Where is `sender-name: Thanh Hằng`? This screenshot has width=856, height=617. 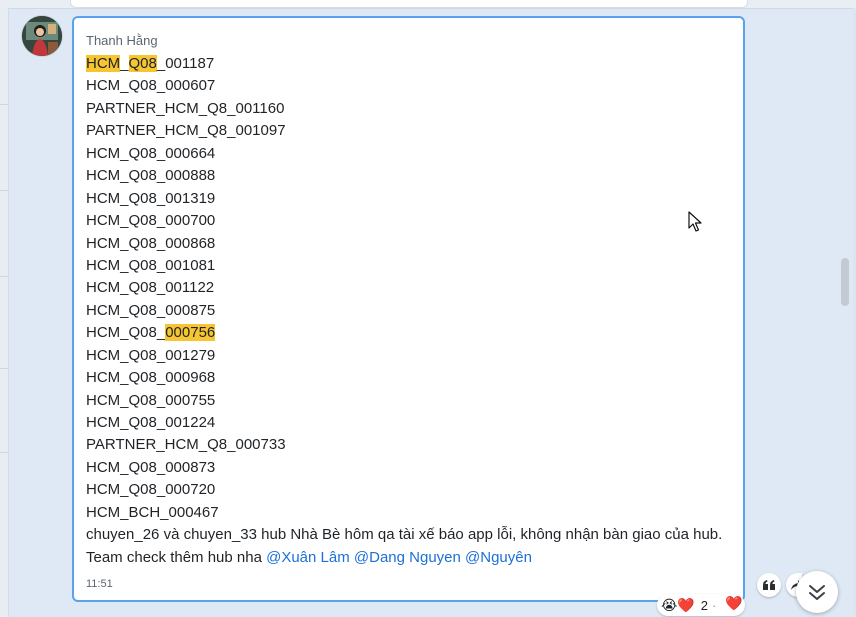
sender-name: Thanh Hằng is located at coordinates (122, 40).